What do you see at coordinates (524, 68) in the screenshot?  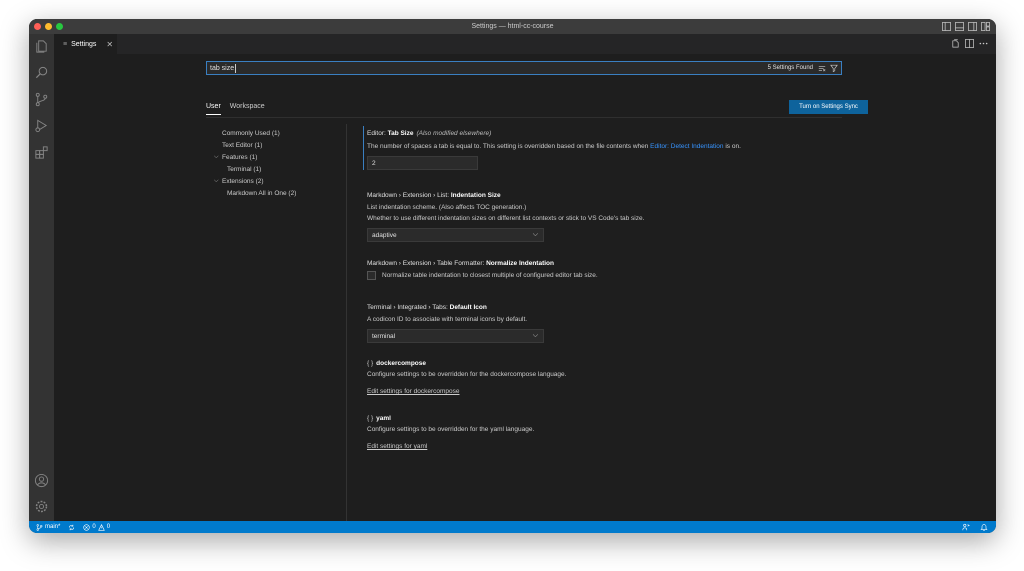 I see `settings-search-input: tab size 5 Settings Found` at bounding box center [524, 68].